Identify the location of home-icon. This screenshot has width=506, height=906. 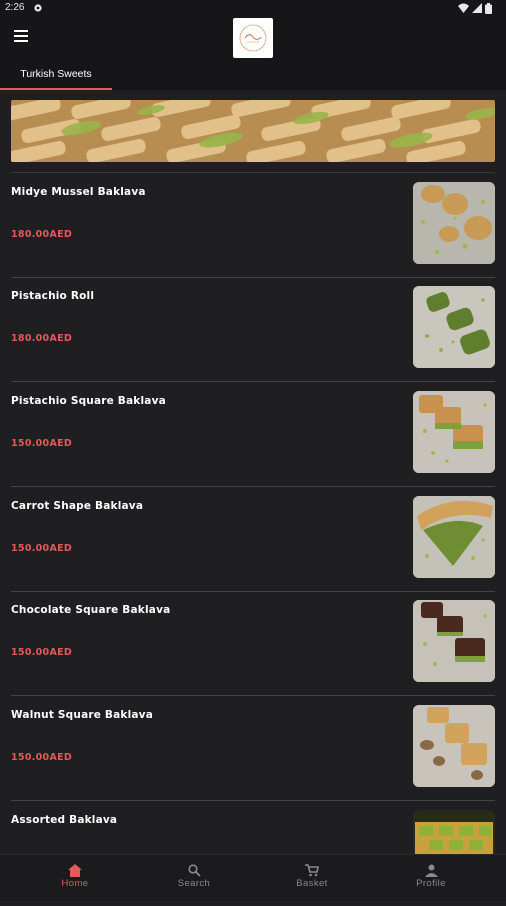
(75, 870).